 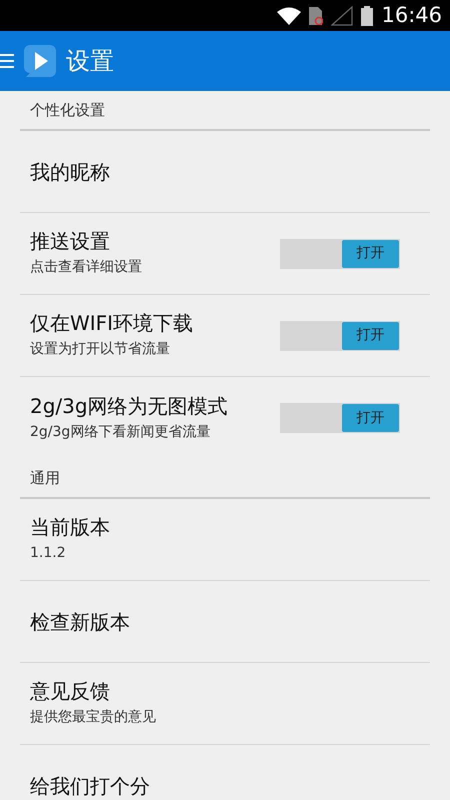 I want to click on menu-icon, so click(x=7, y=61).